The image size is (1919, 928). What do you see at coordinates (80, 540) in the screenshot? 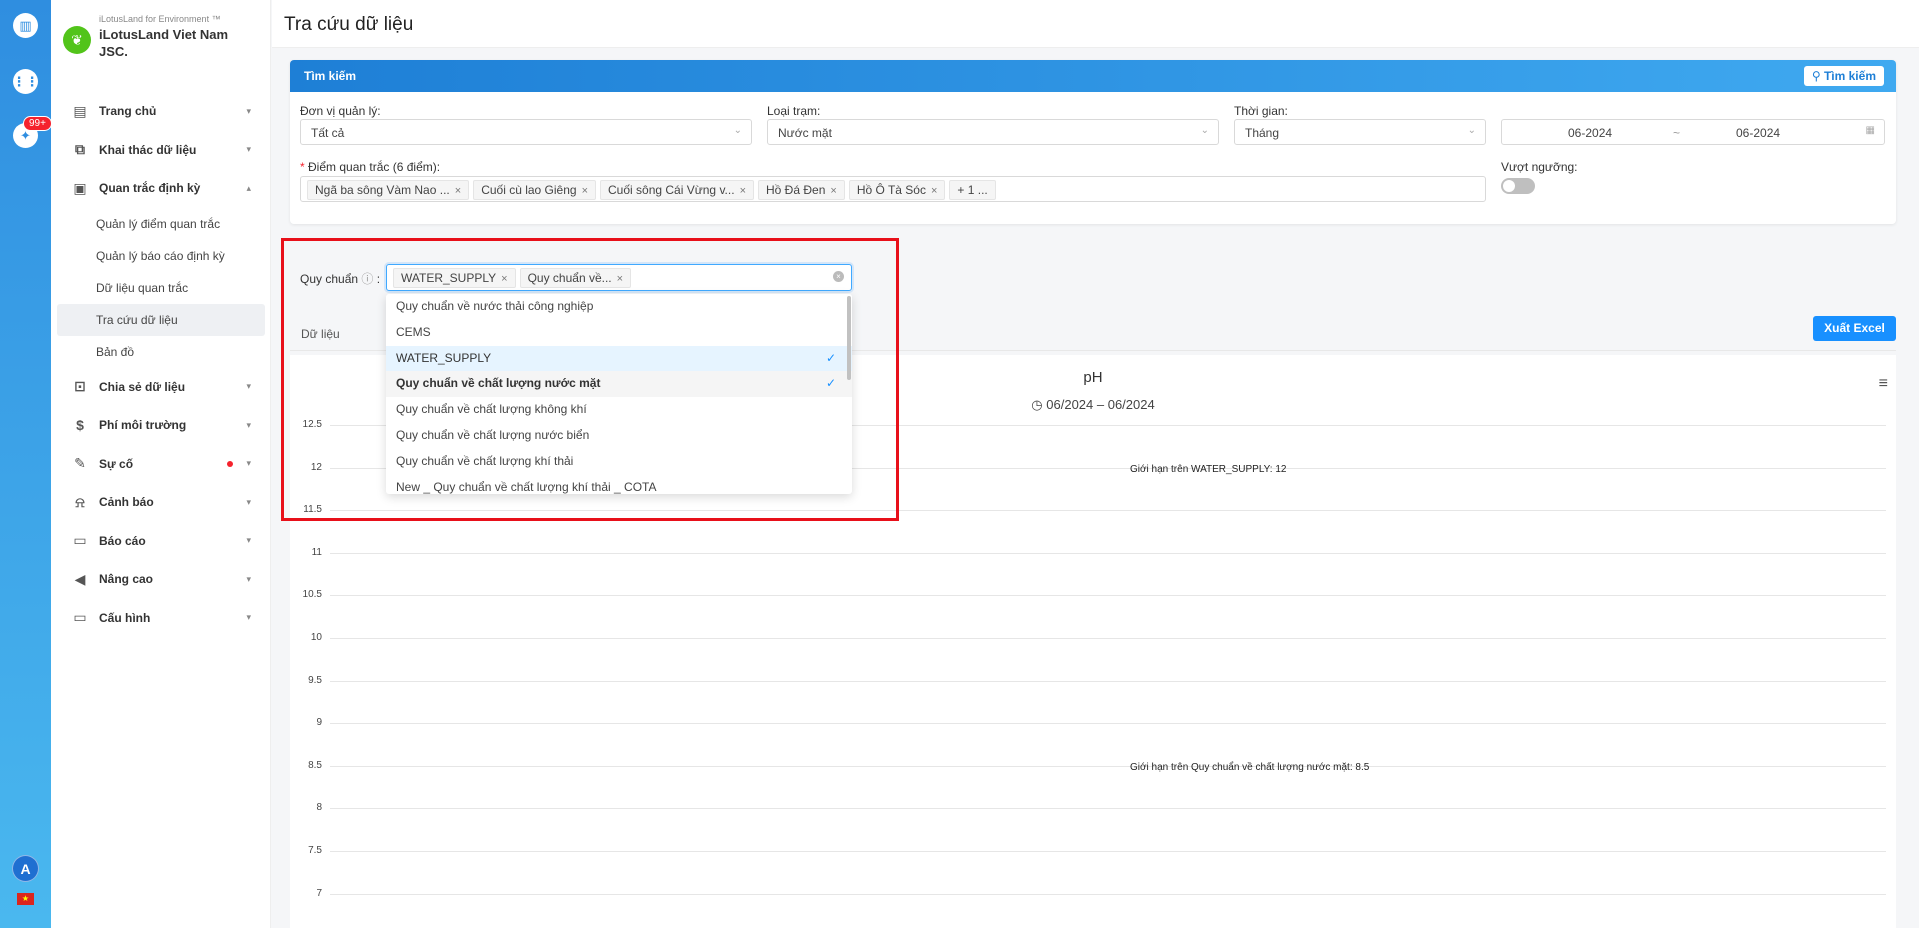
I see `monitor-icon: ▭` at bounding box center [80, 540].